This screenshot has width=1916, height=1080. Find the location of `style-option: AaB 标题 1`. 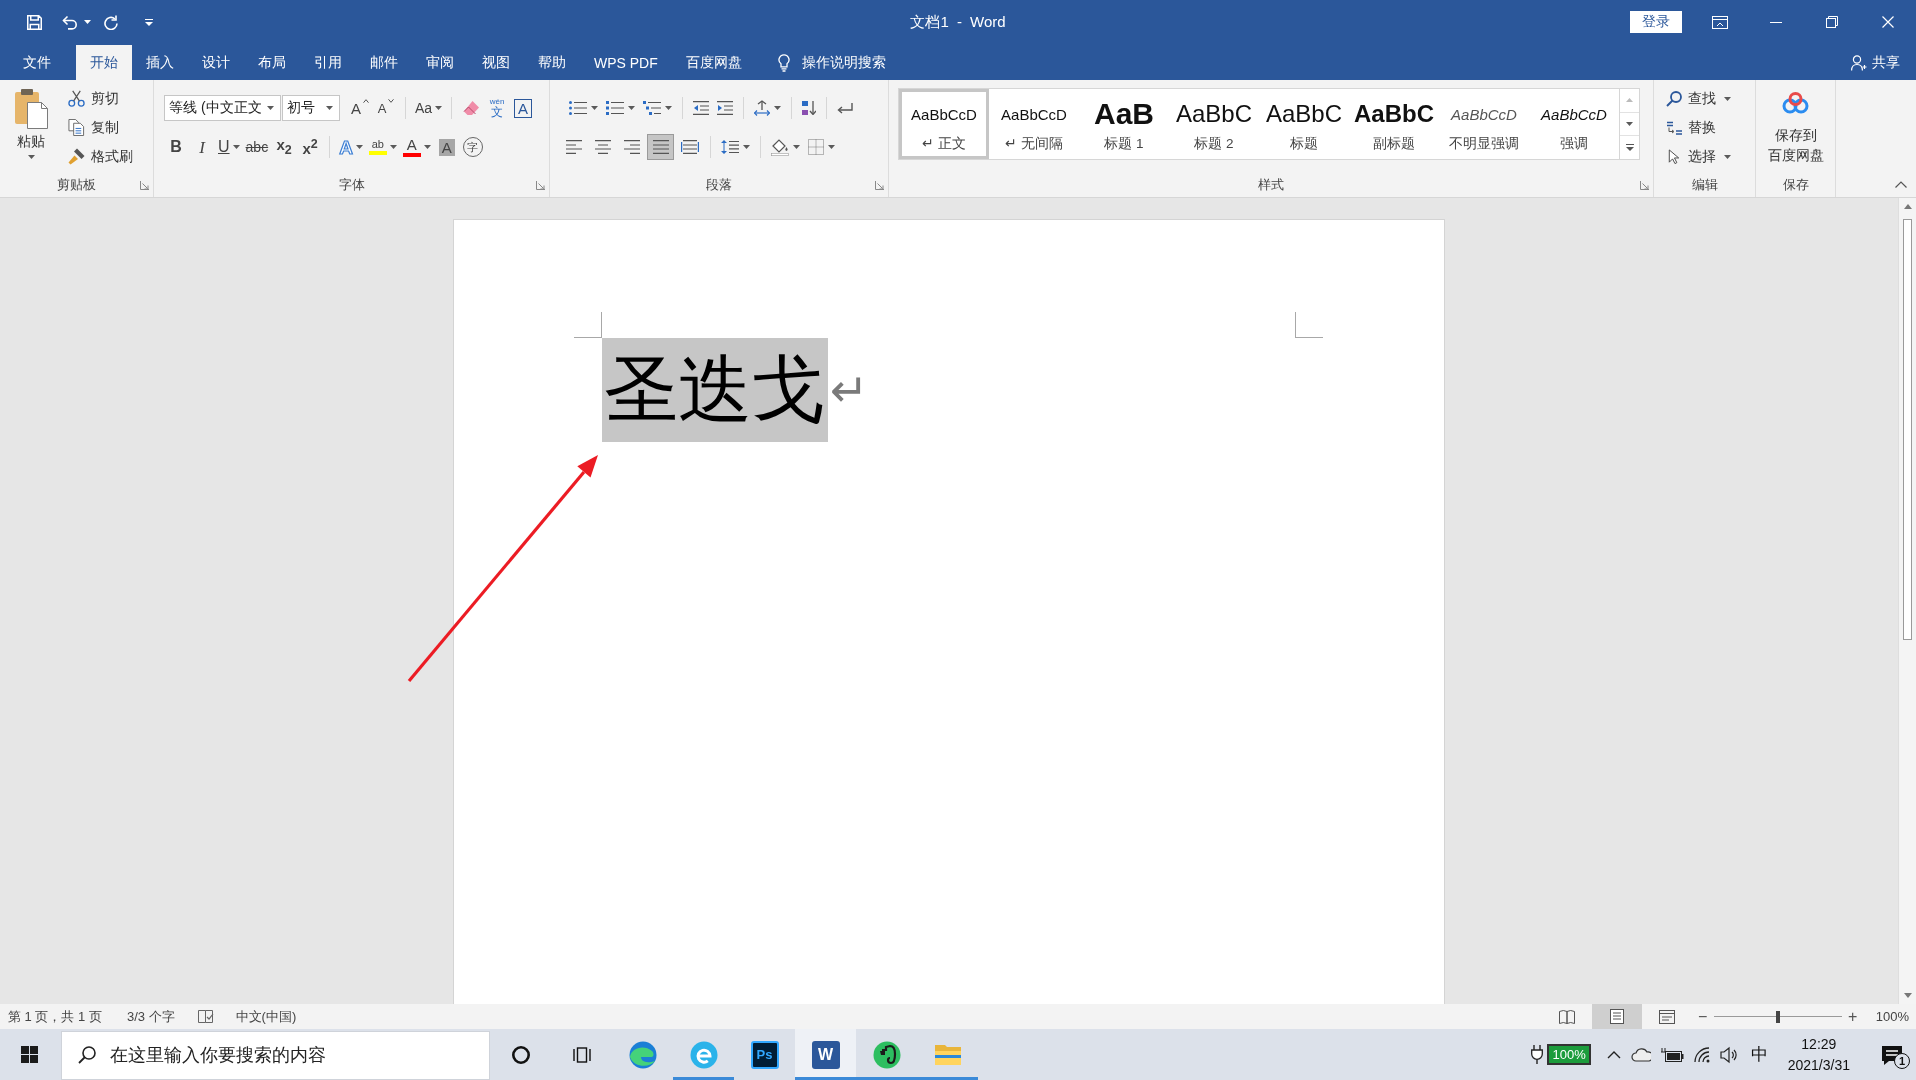

style-option: AaB 标题 1 is located at coordinates (1124, 124).